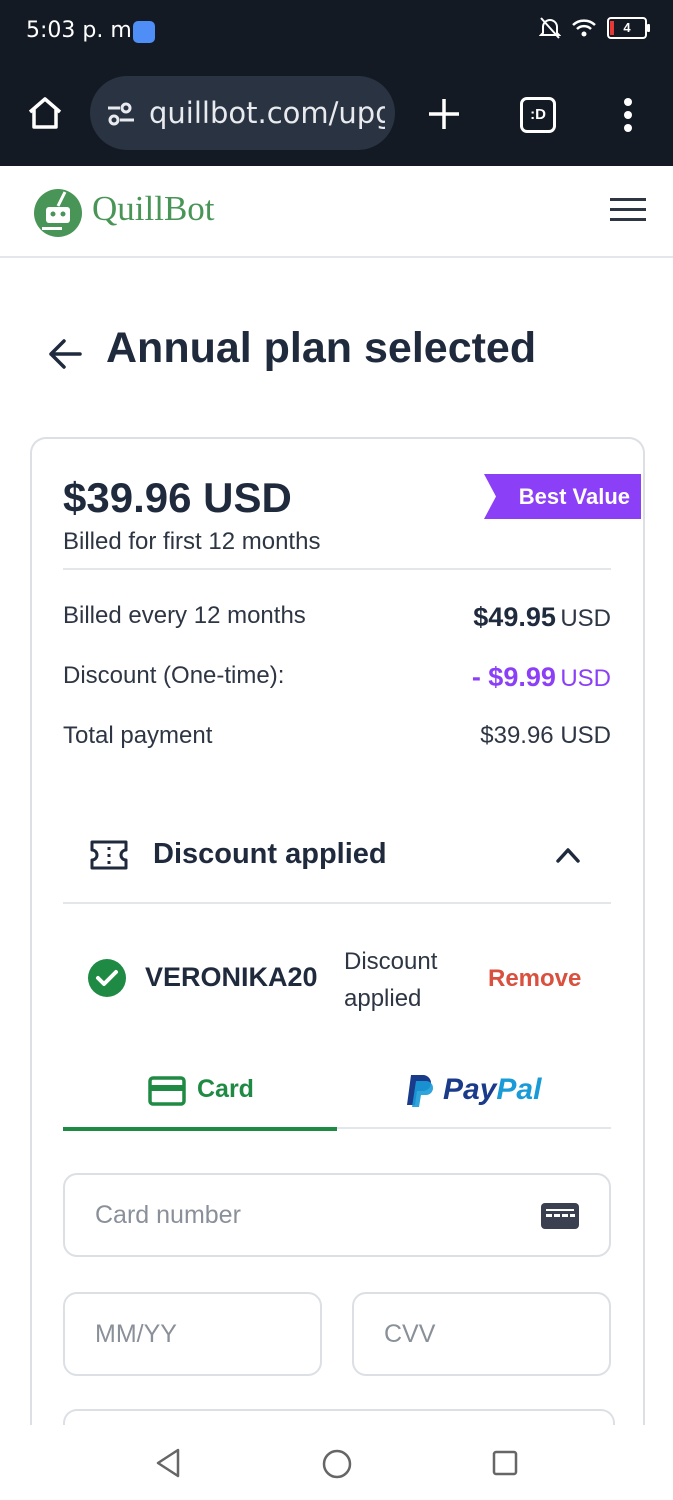 The width and height of the screenshot is (673, 1500). What do you see at coordinates (628, 210) in the screenshot?
I see `hamburger-menu-icon` at bounding box center [628, 210].